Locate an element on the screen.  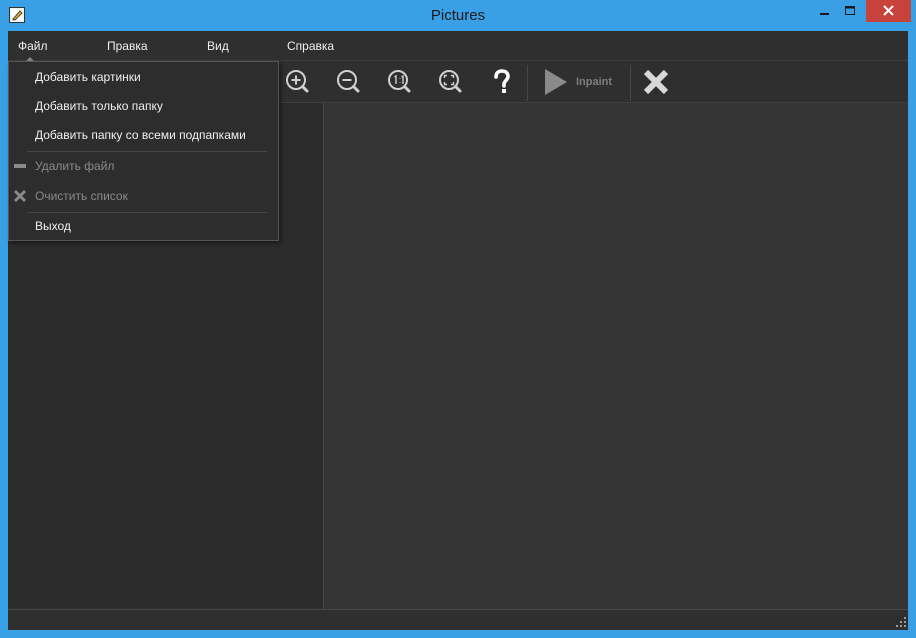
fit-to-window-icon is located at coordinates (450, 81).